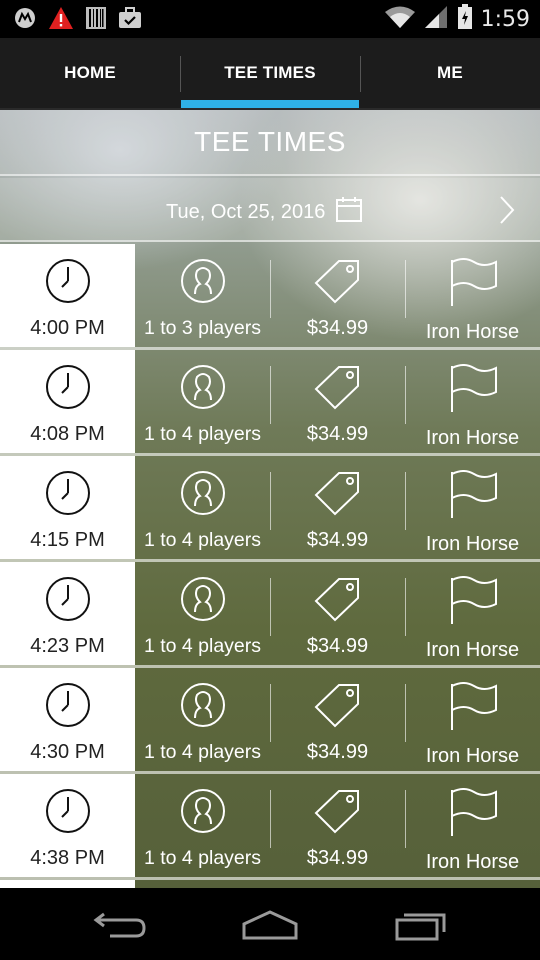 The image size is (540, 960). I want to click on tab-home-label: HOME, so click(90, 72).